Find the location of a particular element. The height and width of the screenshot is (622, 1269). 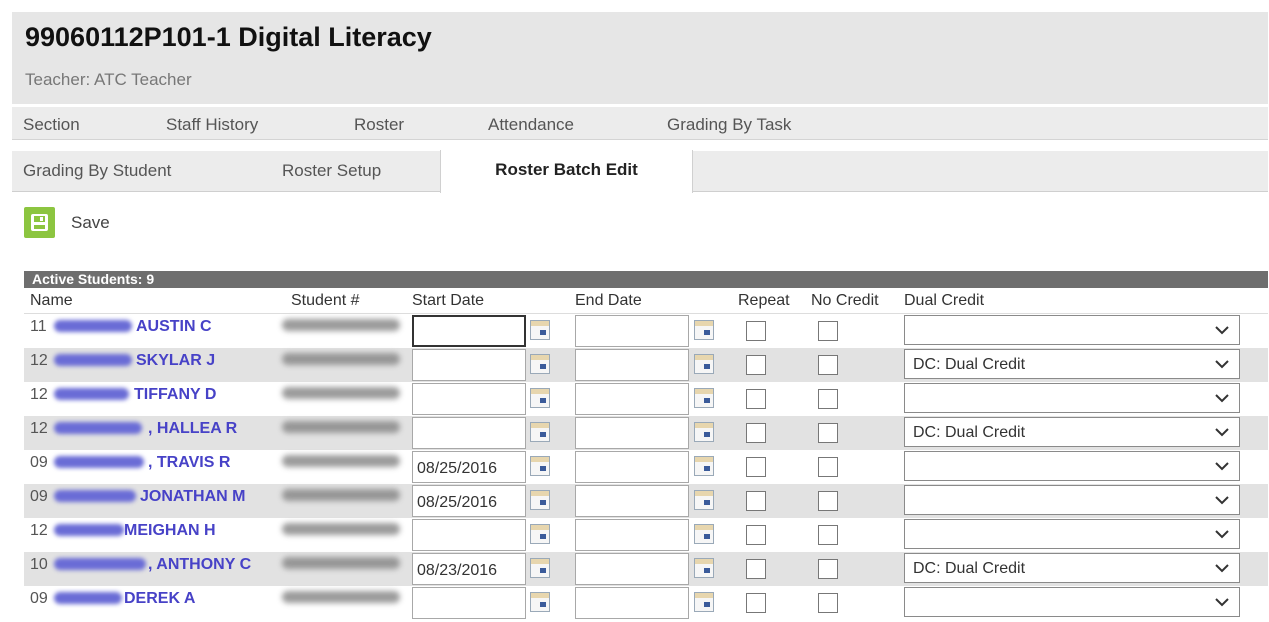

save-button: Save is located at coordinates (67, 222).